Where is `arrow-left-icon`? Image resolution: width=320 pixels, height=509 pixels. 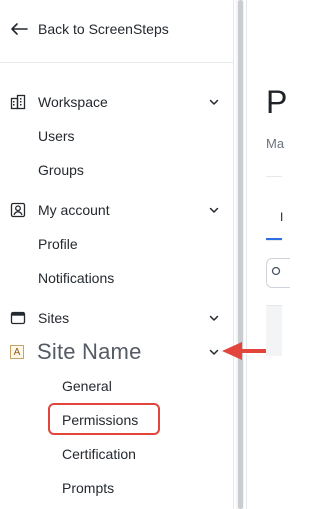
arrow-left-icon is located at coordinates (19, 29).